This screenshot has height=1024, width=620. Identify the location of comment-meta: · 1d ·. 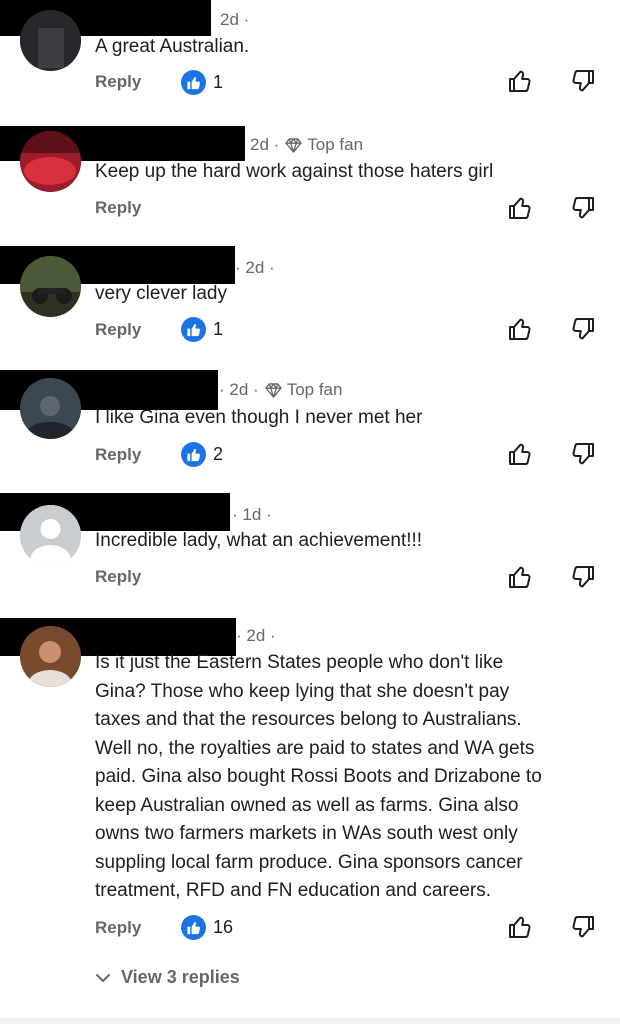
(252, 515).